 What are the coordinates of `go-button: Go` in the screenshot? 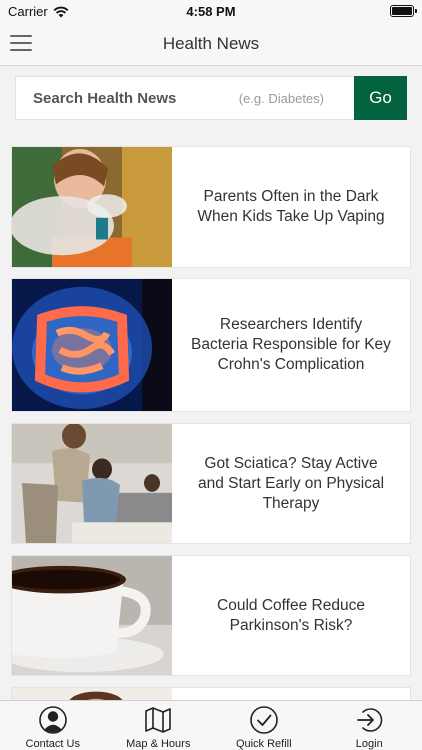 It's located at (380, 98).